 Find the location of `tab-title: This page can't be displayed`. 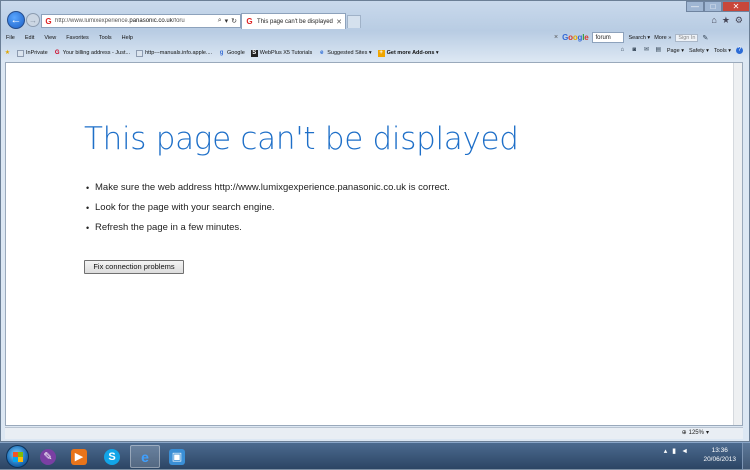

tab-title: This page can't be displayed is located at coordinates (295, 21).